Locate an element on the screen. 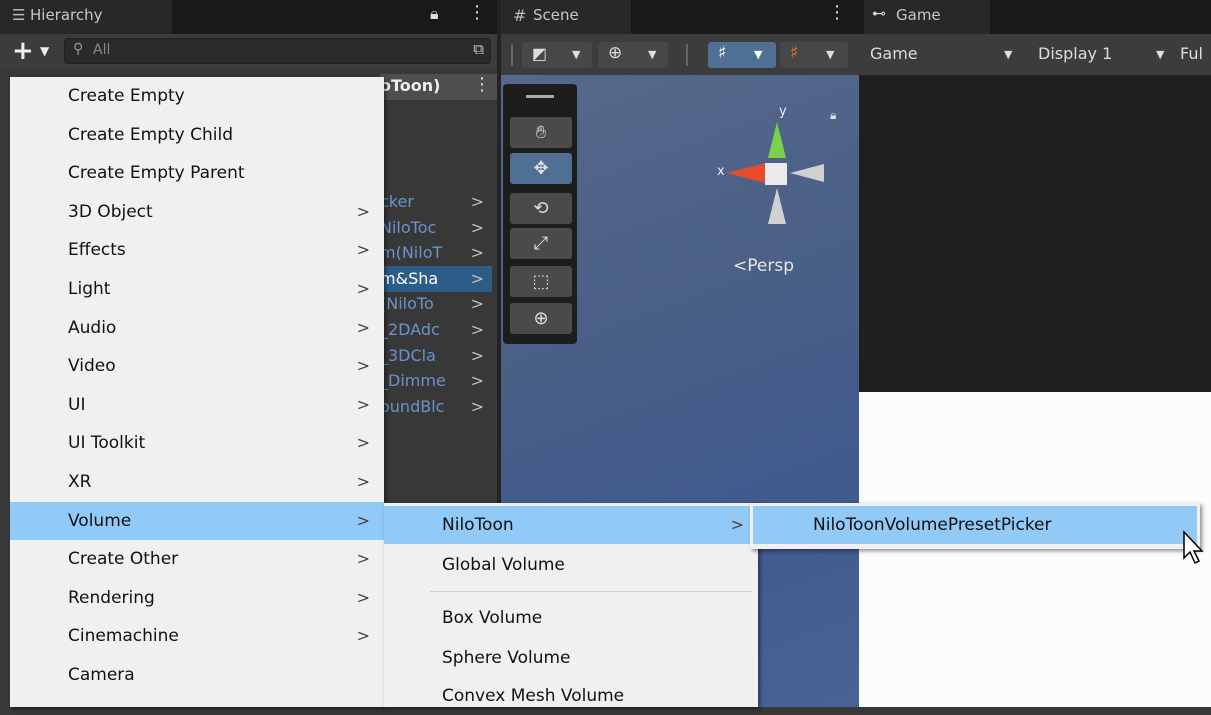  menu-item-3d-object: 3D Object > is located at coordinates (197, 212).